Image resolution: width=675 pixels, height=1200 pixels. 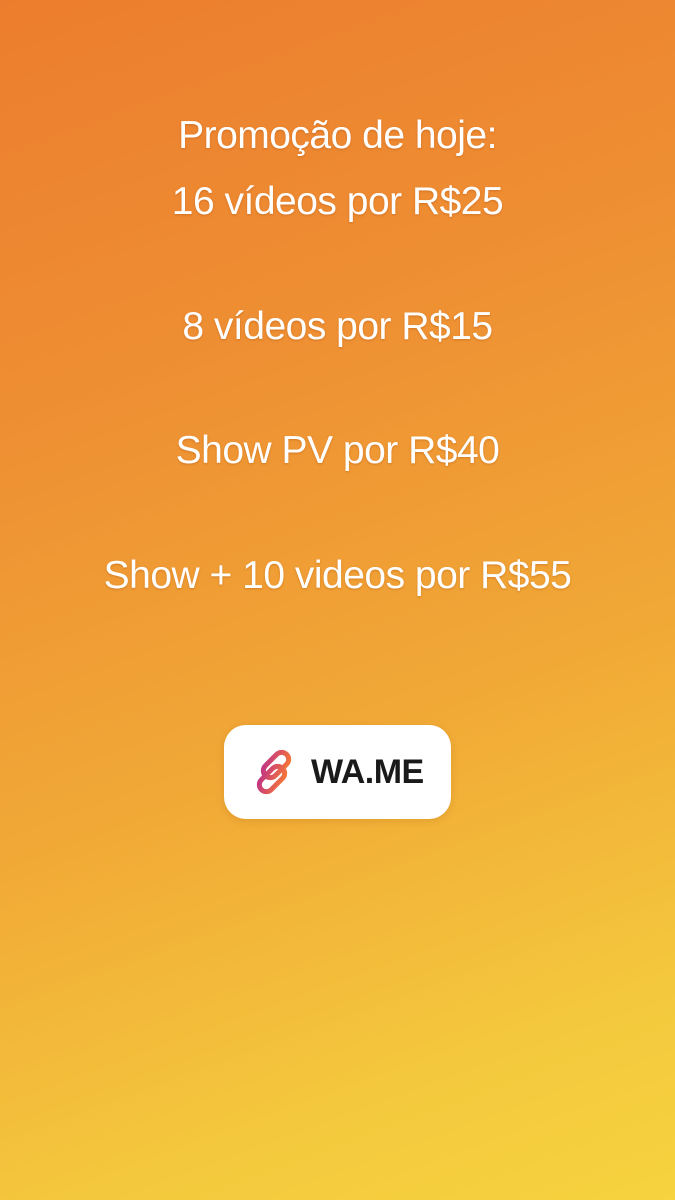 I want to click on link-sticker: WA.ME, so click(x=337, y=772).